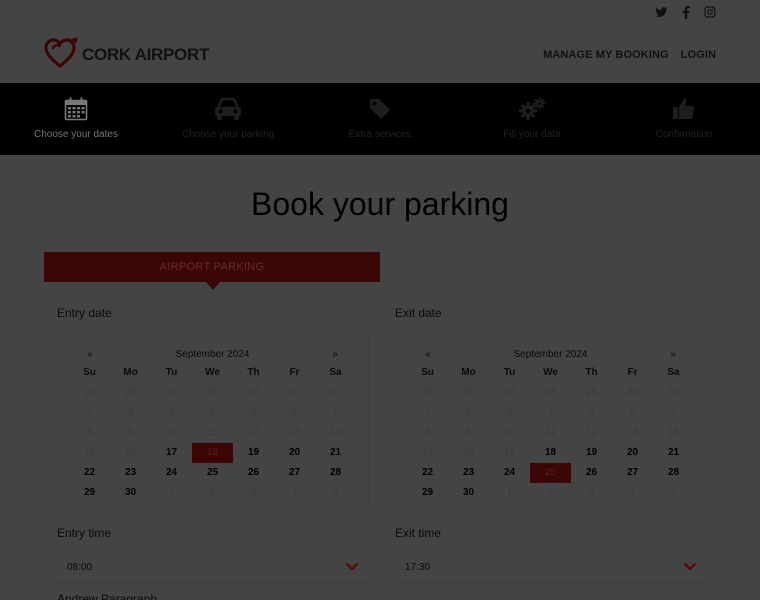  What do you see at coordinates (76, 134) in the screenshot?
I see `step-label: Choose your dates` at bounding box center [76, 134].